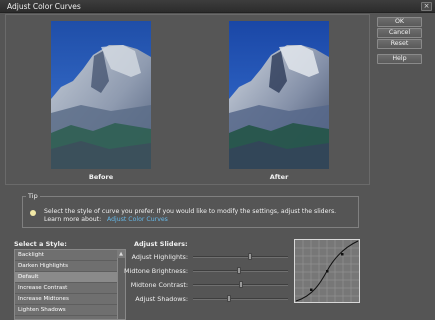  I want to click on learn-more-label: Learn more about:, so click(73, 219).